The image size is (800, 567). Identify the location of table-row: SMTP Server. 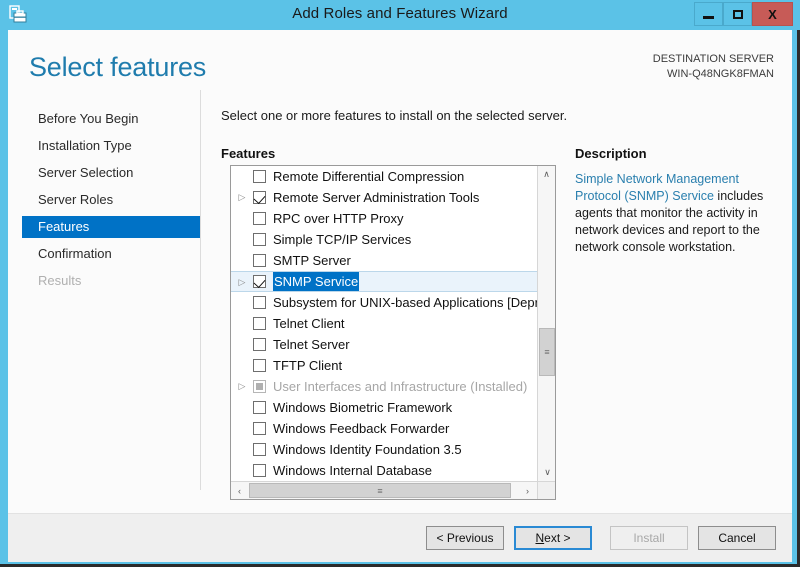
(384, 260).